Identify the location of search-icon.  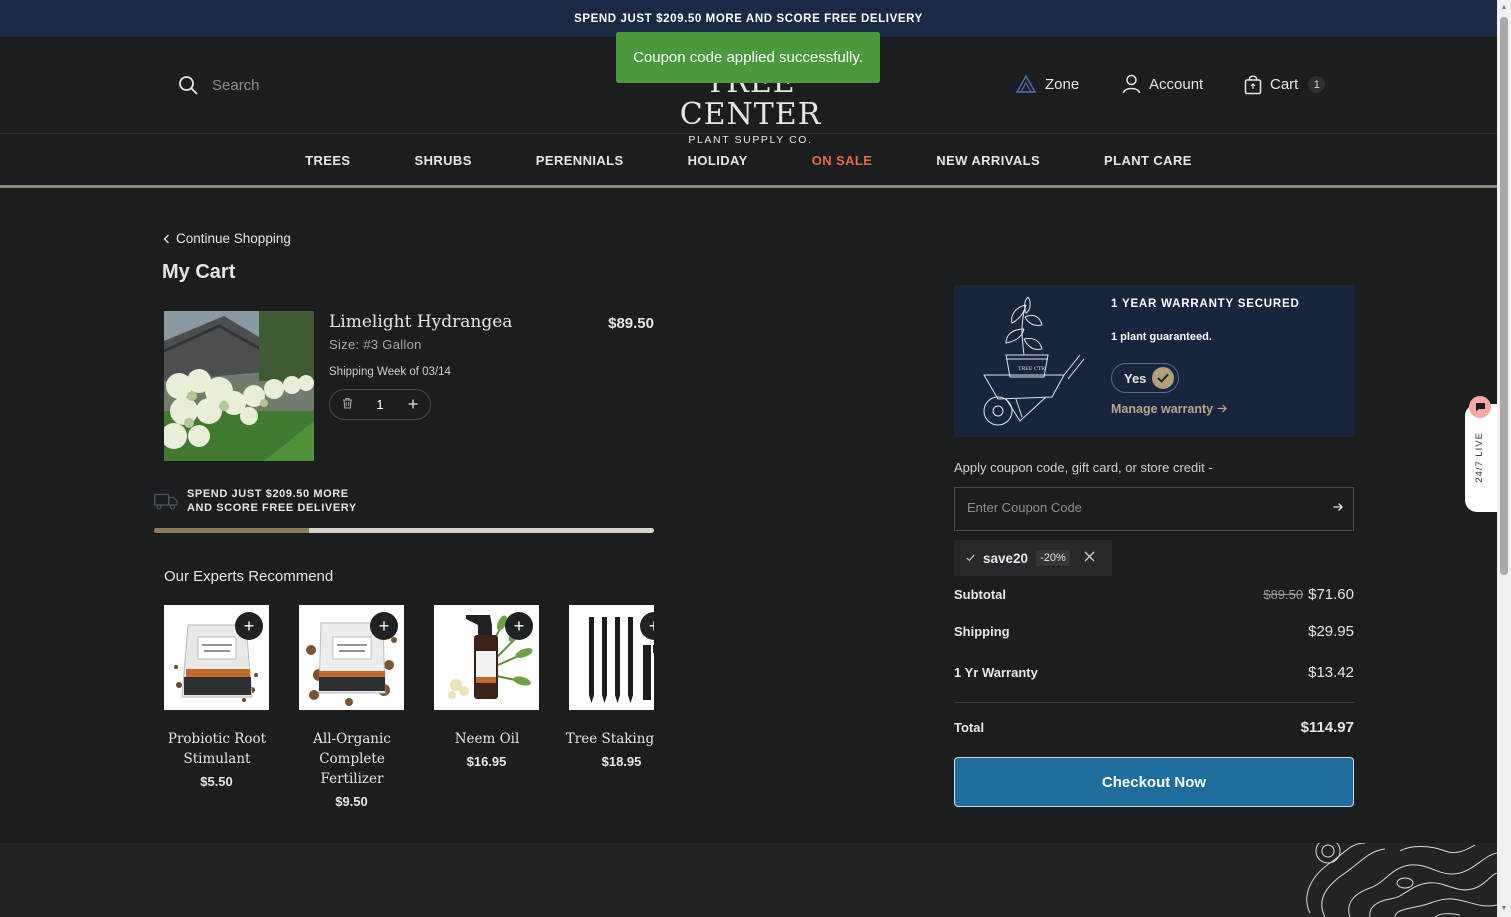
(188, 85).